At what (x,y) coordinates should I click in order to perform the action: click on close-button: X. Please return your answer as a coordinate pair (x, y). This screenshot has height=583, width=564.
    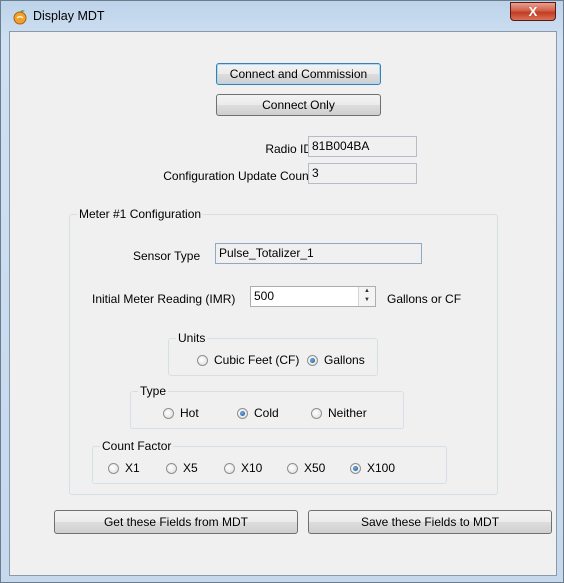
    Looking at the image, I should click on (533, 11).